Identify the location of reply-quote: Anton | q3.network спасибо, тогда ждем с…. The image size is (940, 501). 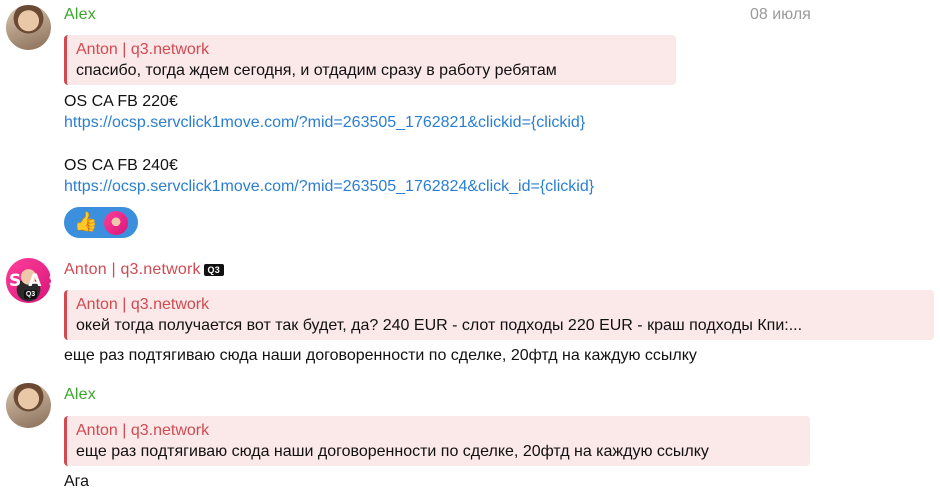
(370, 60).